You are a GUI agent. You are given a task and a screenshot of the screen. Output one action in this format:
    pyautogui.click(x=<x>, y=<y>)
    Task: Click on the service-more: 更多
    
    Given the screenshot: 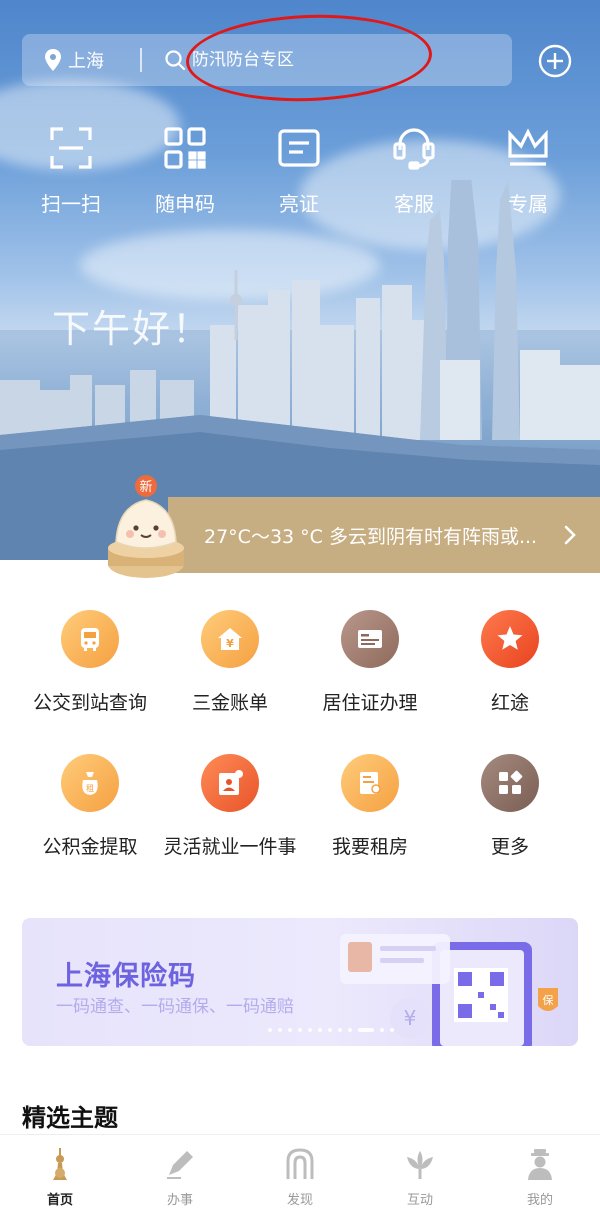 What is the action you would take?
    pyautogui.click(x=510, y=806)
    